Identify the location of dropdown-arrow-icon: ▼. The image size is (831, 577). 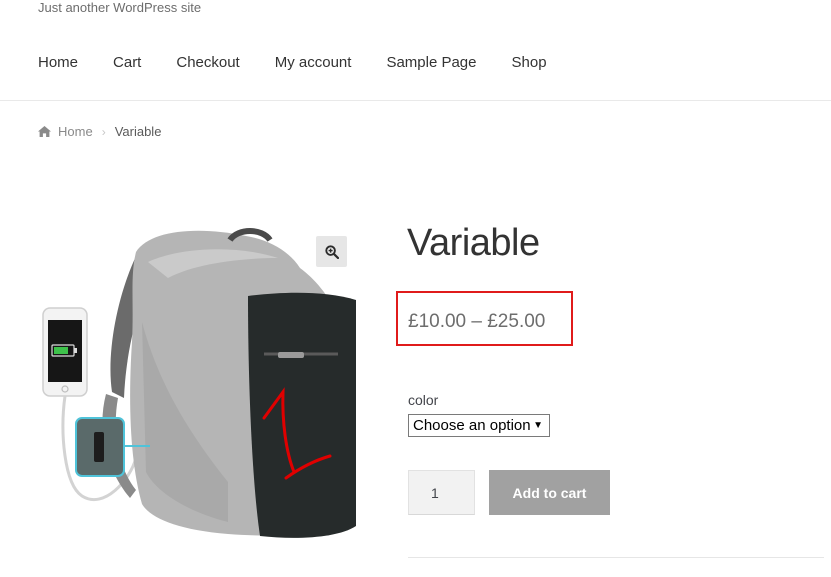
(538, 425).